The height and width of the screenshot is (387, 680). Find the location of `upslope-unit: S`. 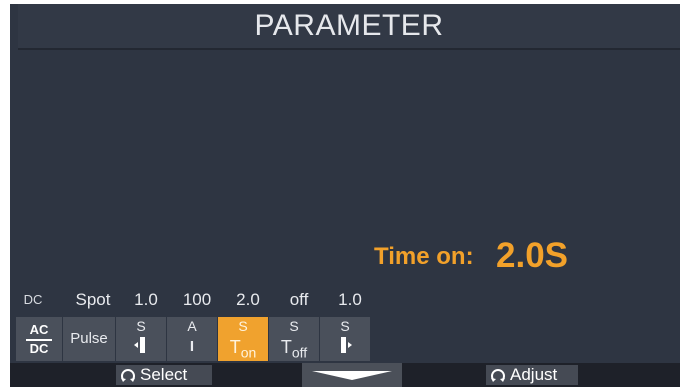

upslope-unit: S is located at coordinates (141, 326).